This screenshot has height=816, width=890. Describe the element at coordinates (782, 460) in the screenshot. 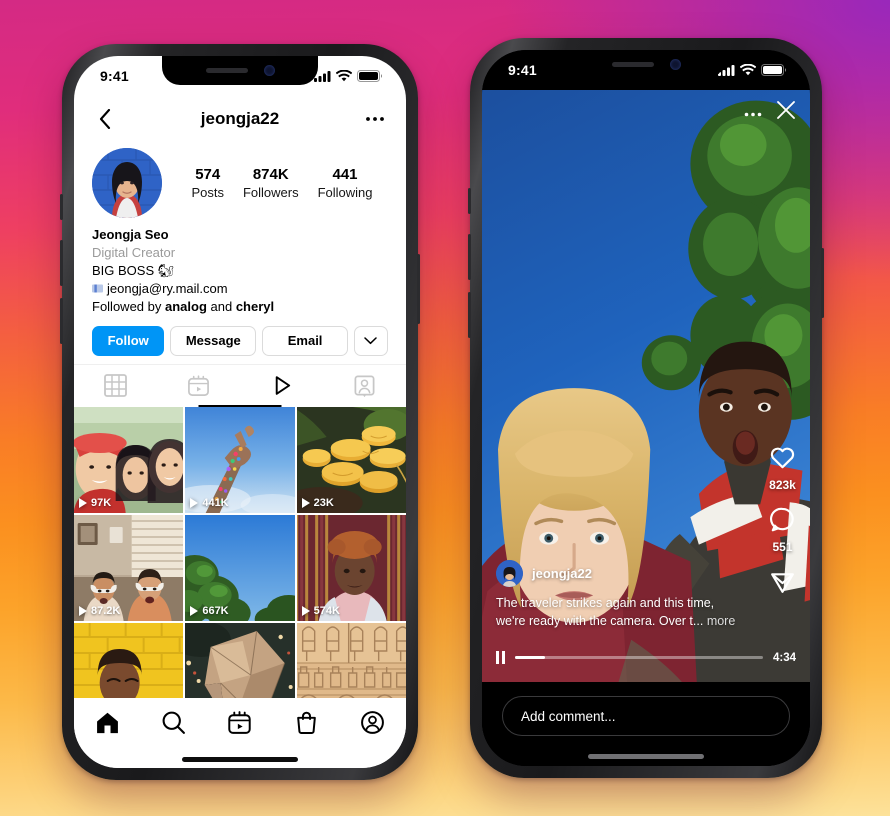

I see `like-button` at that location.